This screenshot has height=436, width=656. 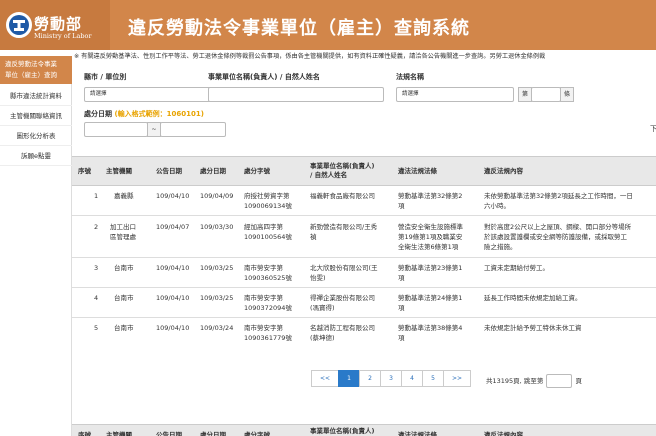 What do you see at coordinates (322, 338) in the screenshot?
I see `cell-unit-line2: (蔡坤德)` at bounding box center [322, 338].